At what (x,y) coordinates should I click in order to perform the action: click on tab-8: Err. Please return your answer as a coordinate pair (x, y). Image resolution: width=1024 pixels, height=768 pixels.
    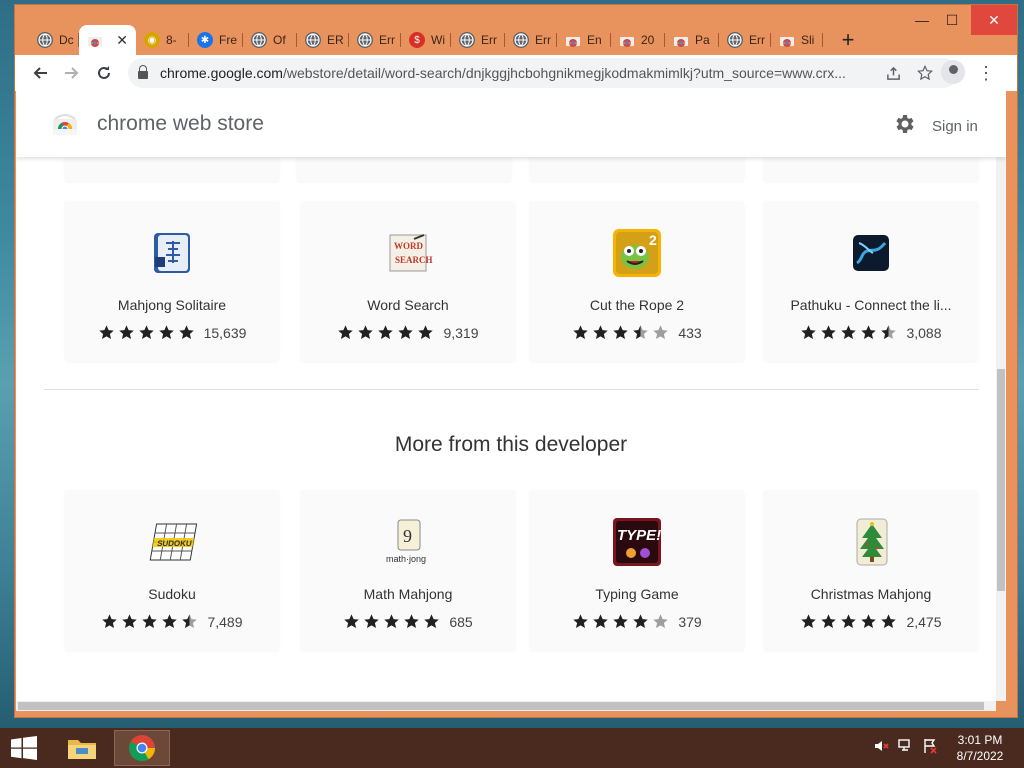
    Looking at the image, I should click on (478, 40).